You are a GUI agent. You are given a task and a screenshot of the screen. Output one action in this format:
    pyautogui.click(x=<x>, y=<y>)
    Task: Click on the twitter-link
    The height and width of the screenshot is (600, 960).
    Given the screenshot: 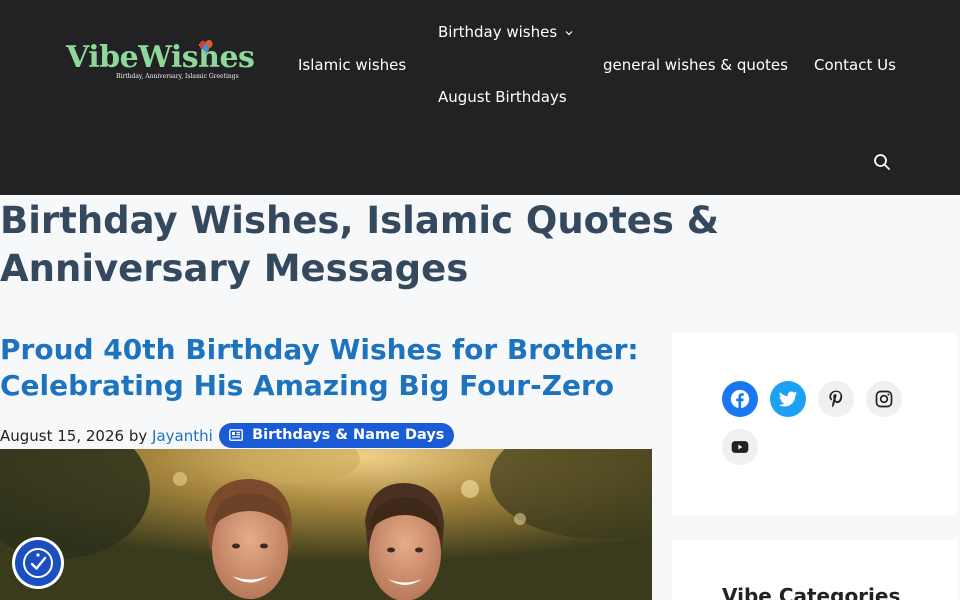 What is the action you would take?
    pyautogui.click(x=788, y=399)
    